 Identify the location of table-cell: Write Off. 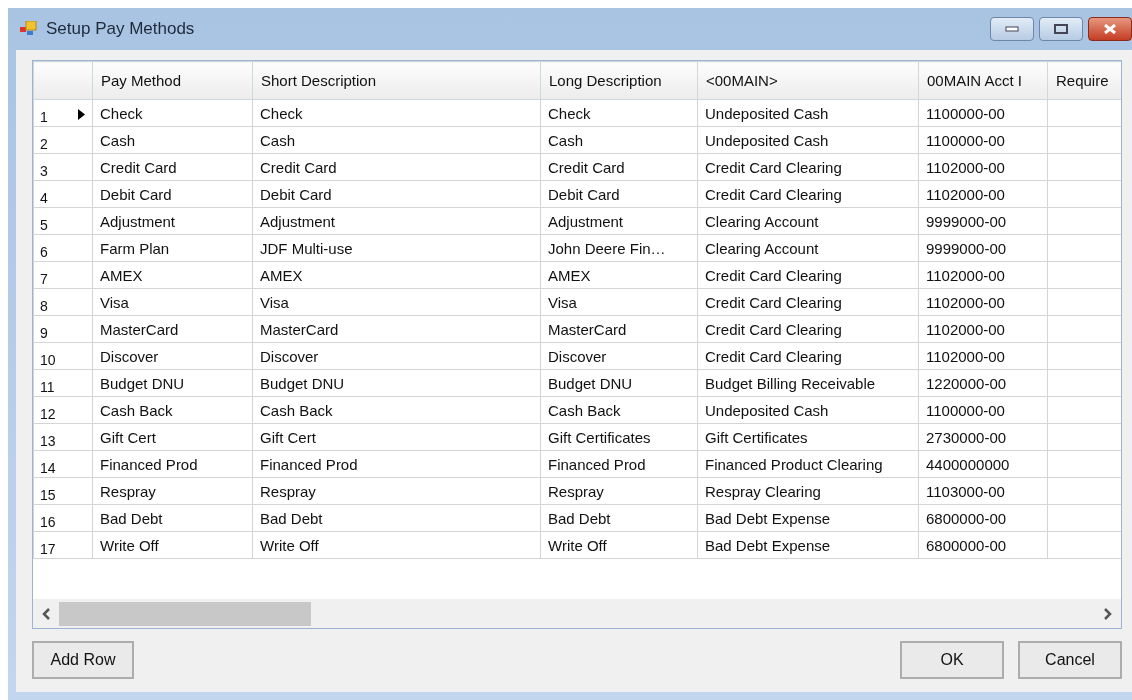
(396, 545).